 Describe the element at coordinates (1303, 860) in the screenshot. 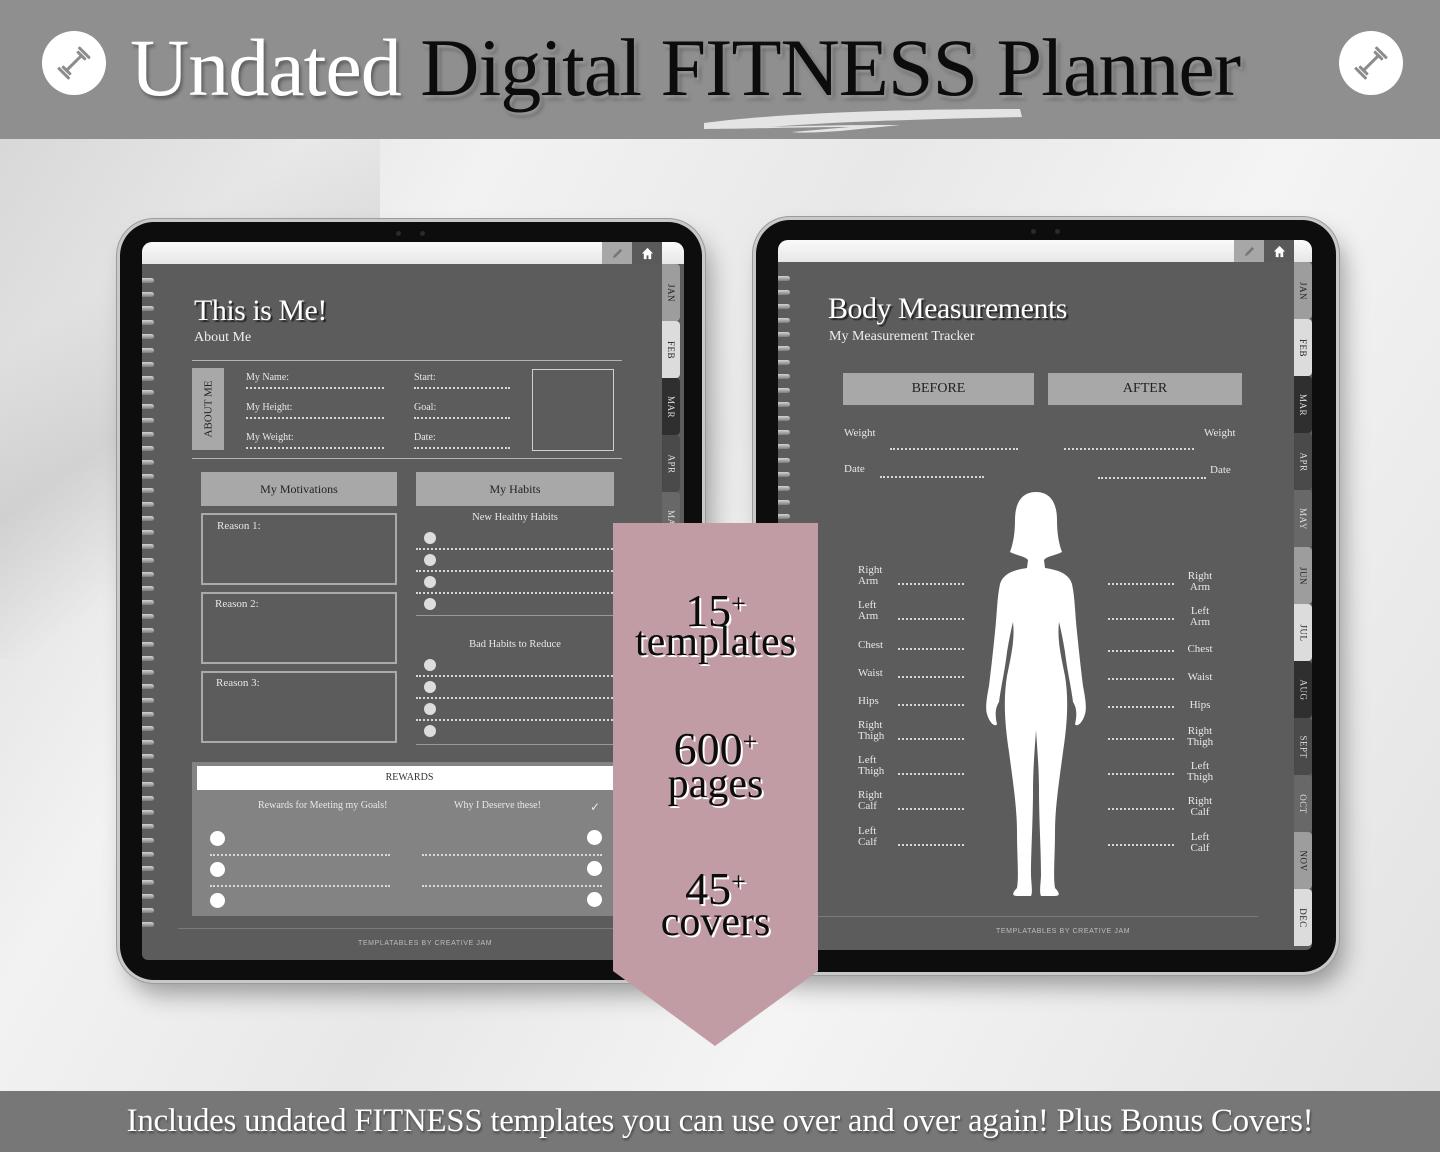

I see `tab-nov: NOV` at that location.